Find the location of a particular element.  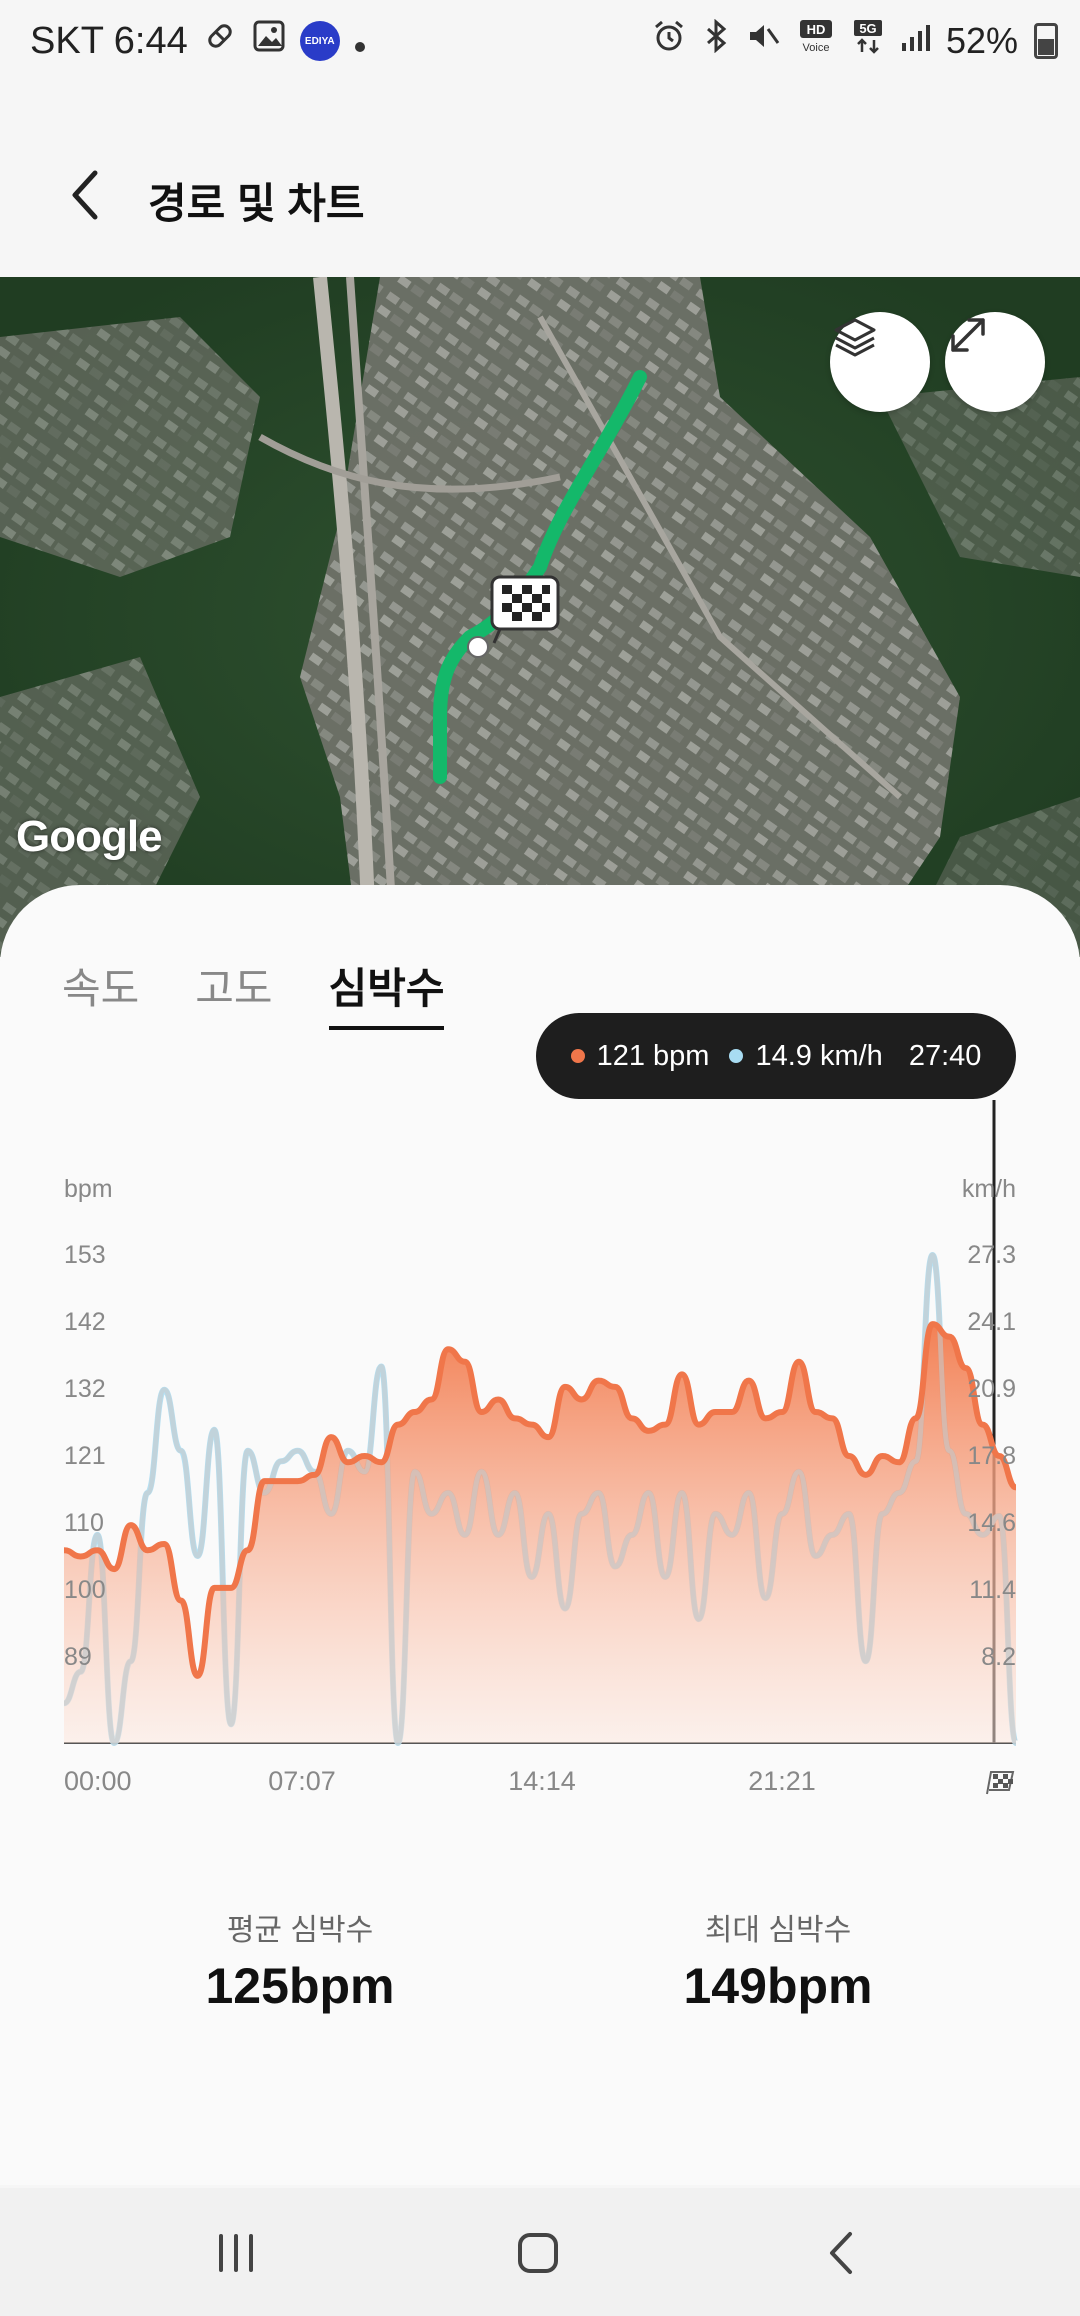

expand-icon is located at coordinates (968, 335).